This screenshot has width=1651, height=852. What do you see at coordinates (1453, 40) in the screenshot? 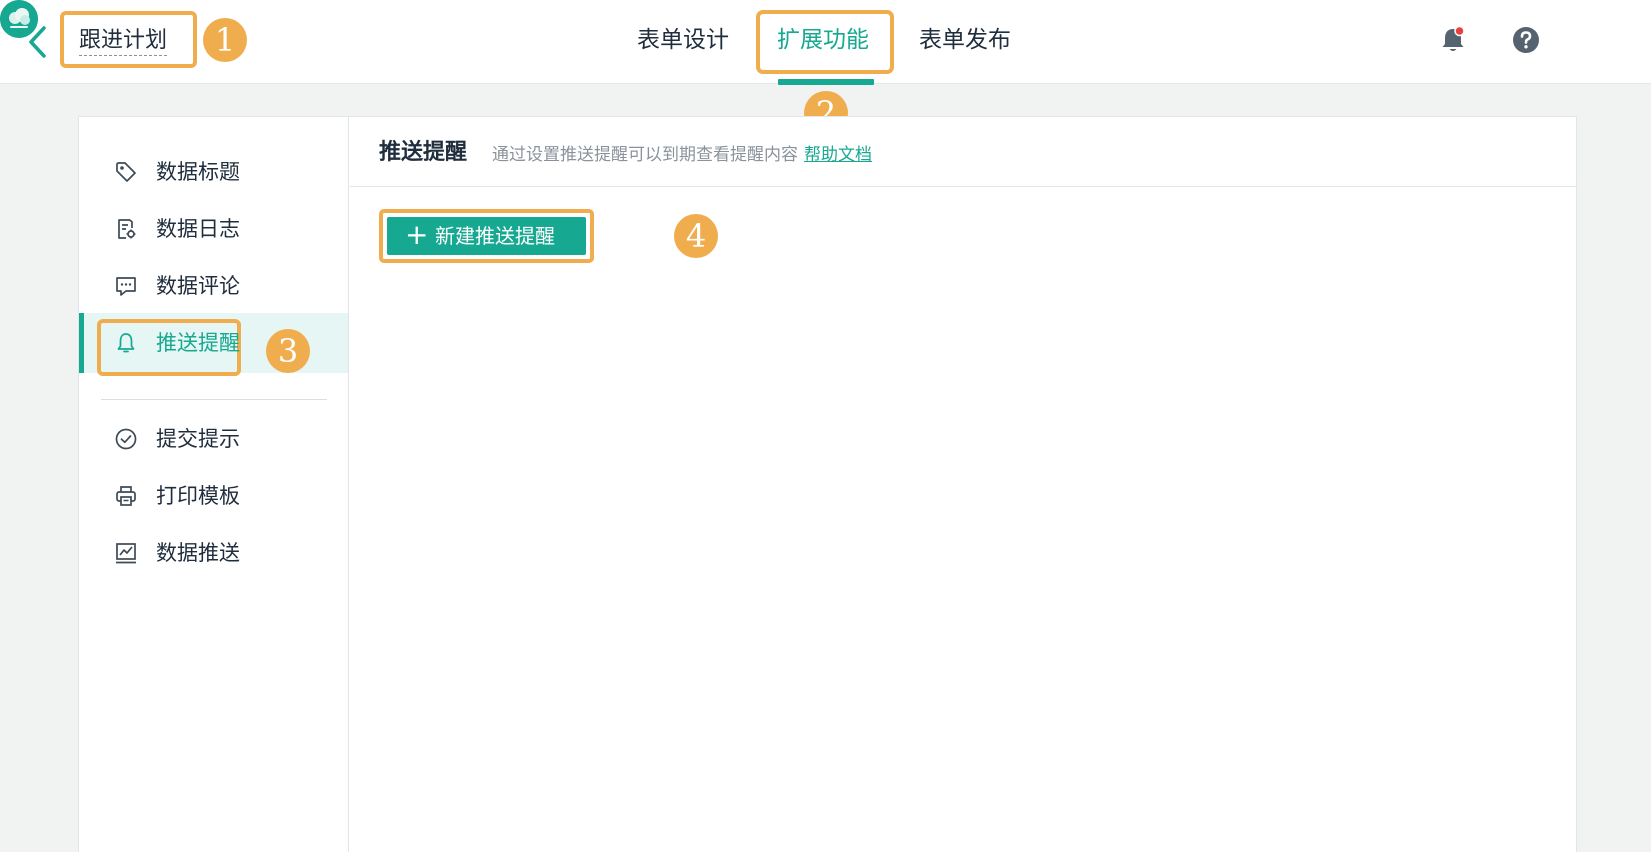
I see `notification-bell-icon` at bounding box center [1453, 40].